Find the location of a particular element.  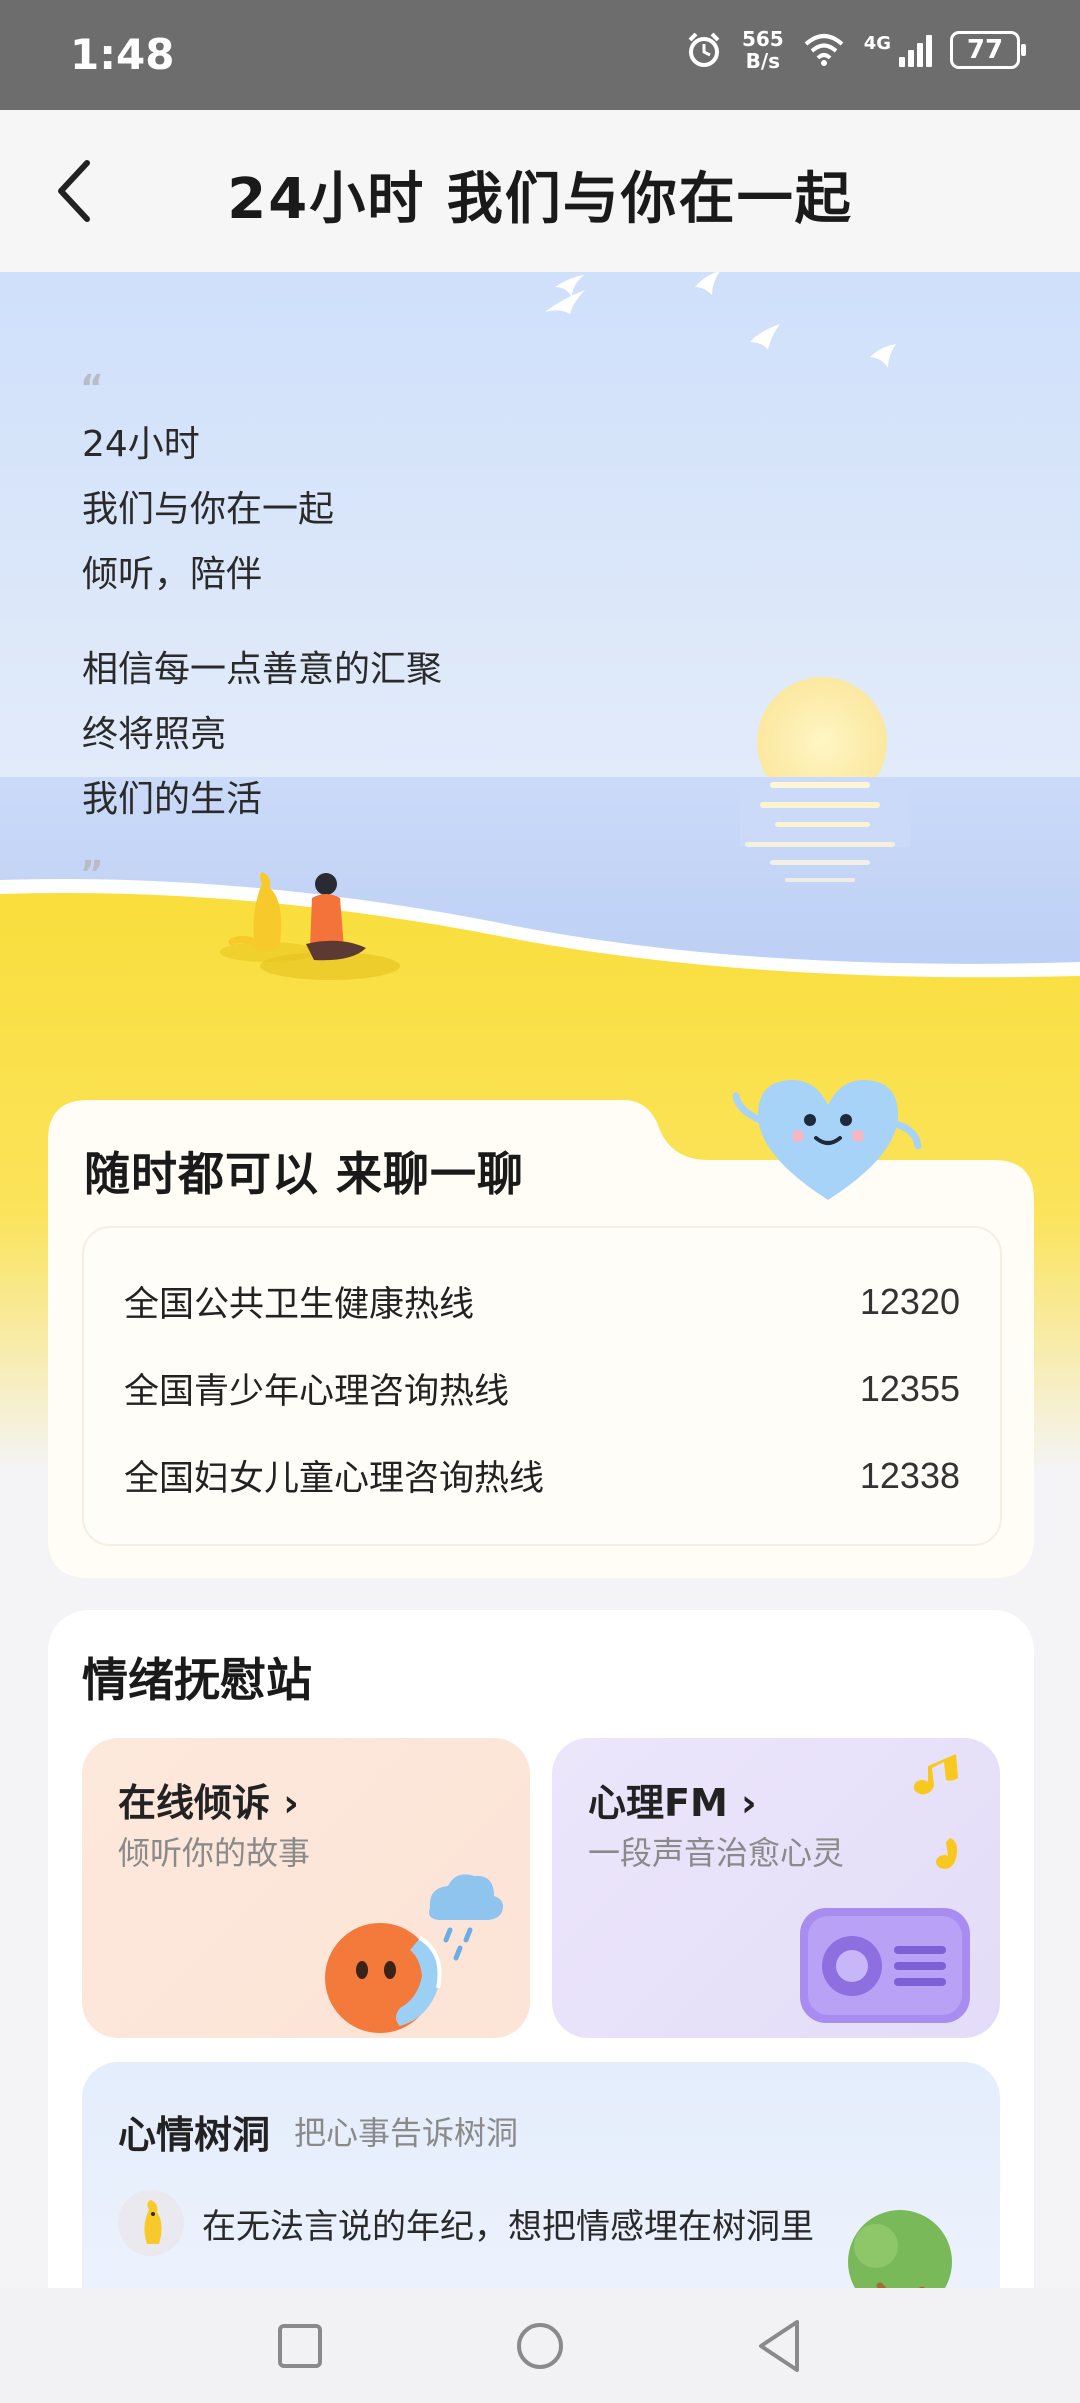

poem-line: 24小时 is located at coordinates (141, 444).